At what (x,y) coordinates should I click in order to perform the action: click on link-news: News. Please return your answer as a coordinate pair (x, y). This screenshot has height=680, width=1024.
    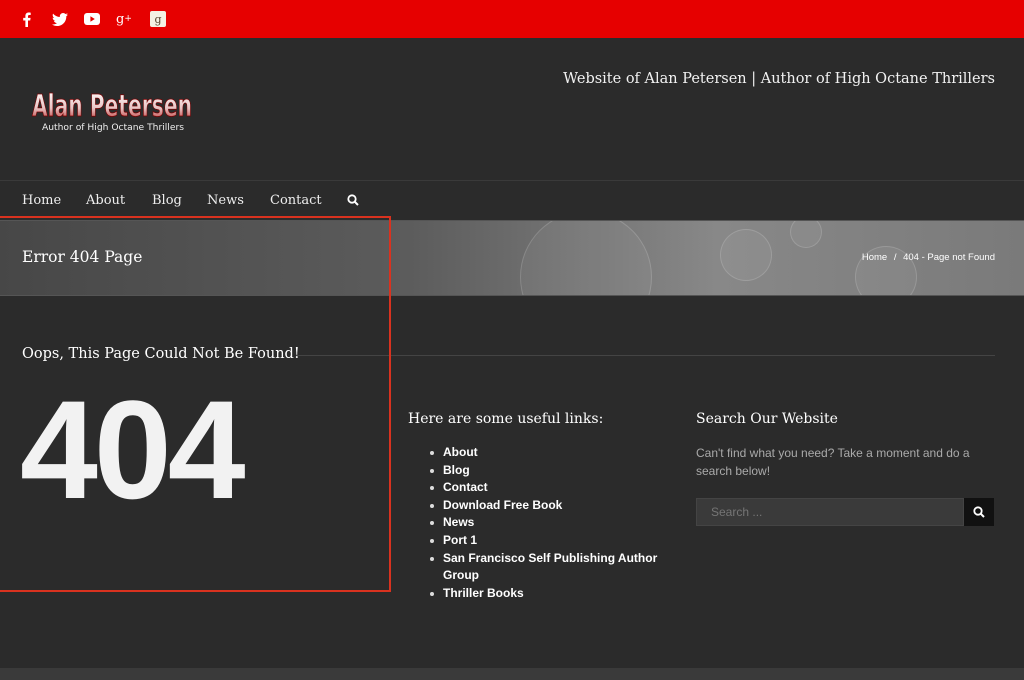
    Looking at the image, I should click on (458, 522).